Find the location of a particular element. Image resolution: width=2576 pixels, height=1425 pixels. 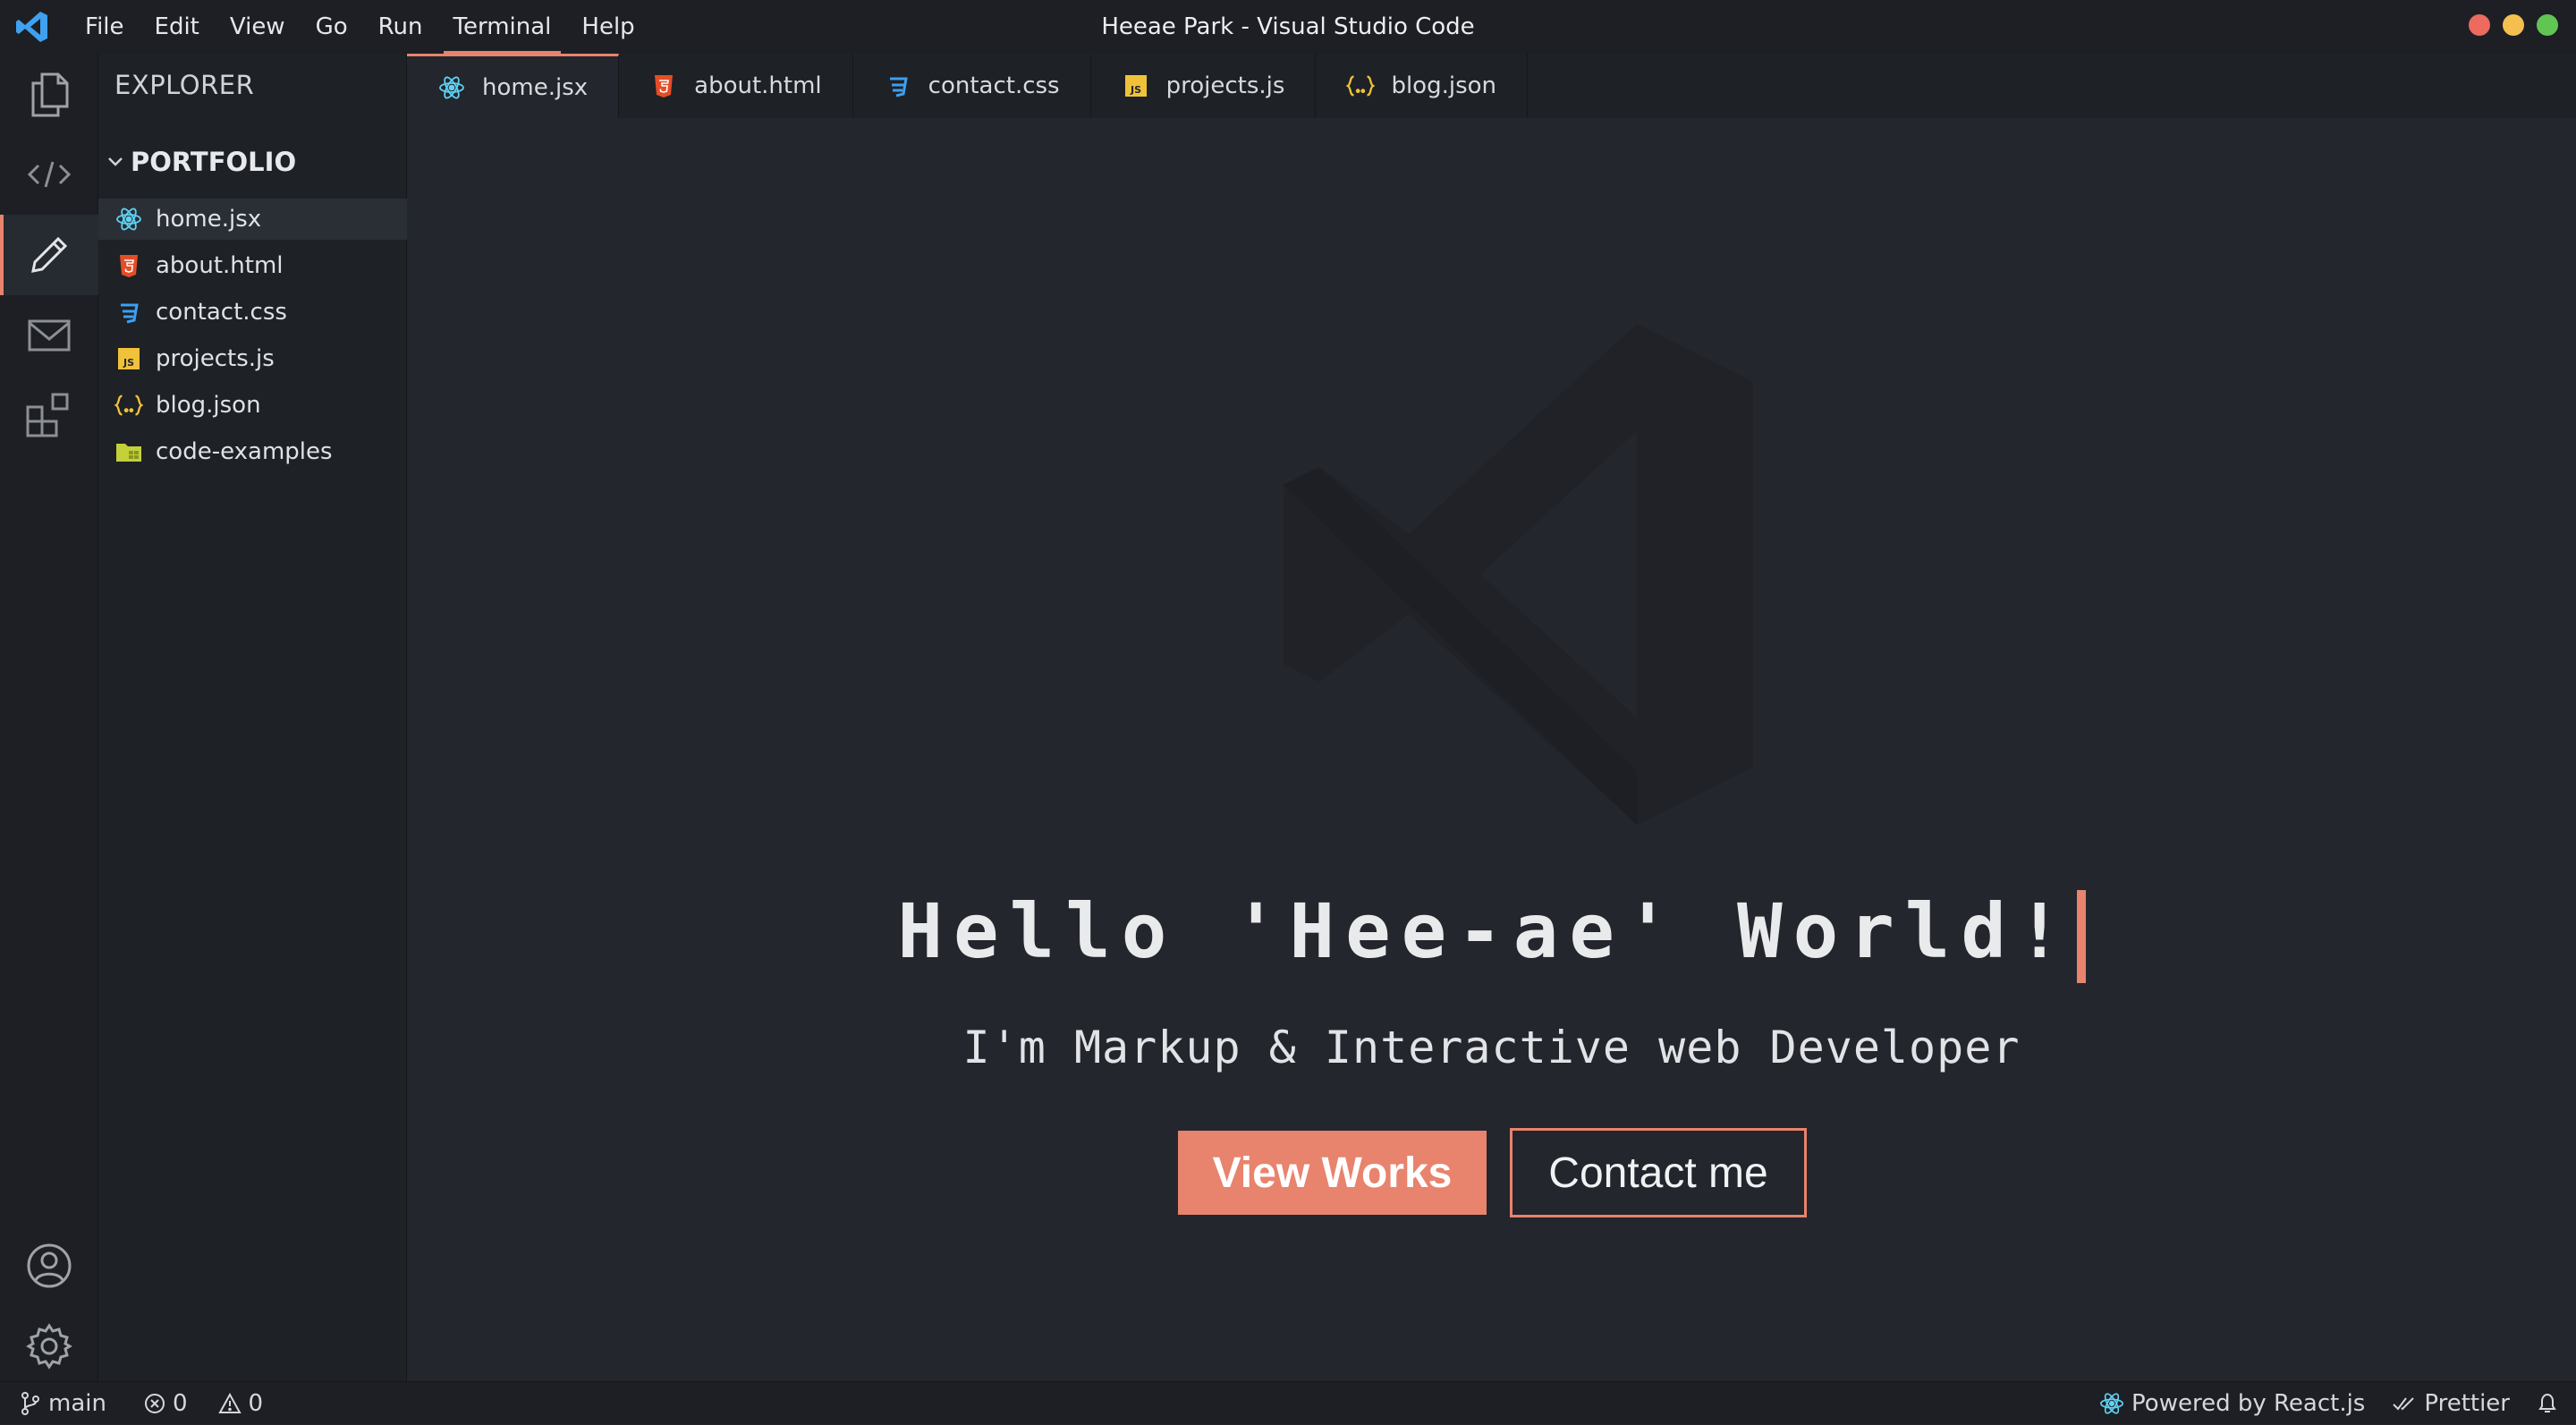

file-contact-css: contact.css is located at coordinates (252, 312).